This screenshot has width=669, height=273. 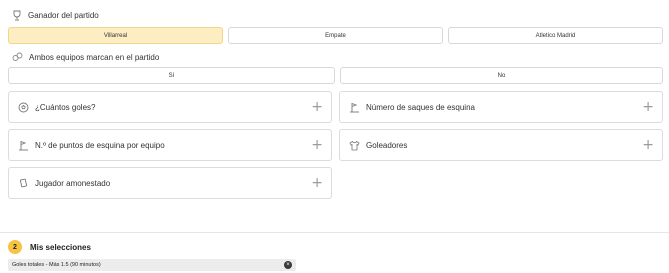 I want to click on winner-option-villarreal: Villarreal, so click(x=115, y=35).